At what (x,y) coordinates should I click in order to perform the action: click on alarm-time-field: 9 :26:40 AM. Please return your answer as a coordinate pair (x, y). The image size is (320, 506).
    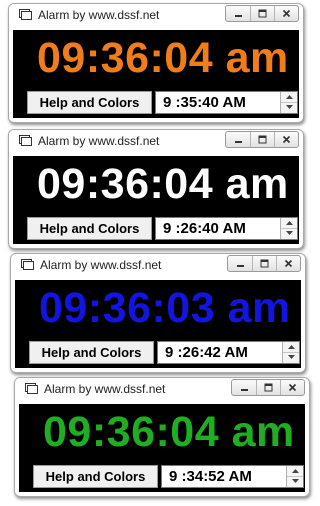
    Looking at the image, I should click on (226, 228).